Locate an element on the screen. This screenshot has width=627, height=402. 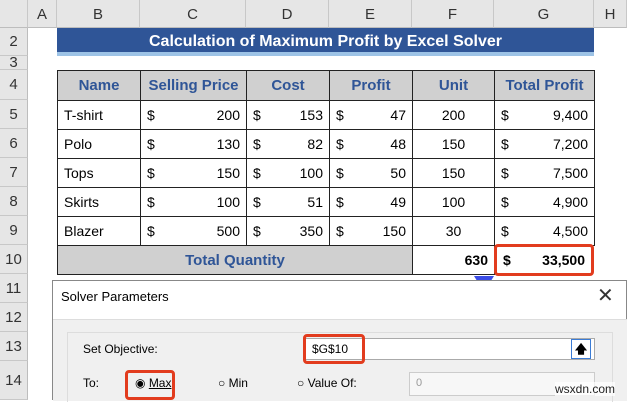
column-header-H: H is located at coordinates (610, 14).